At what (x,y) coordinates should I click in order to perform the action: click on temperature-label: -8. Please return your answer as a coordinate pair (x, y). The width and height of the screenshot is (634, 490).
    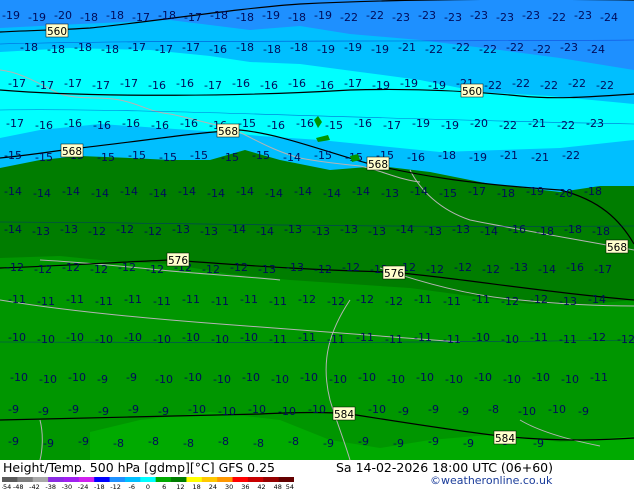
    Looking at the image, I should click on (293, 441).